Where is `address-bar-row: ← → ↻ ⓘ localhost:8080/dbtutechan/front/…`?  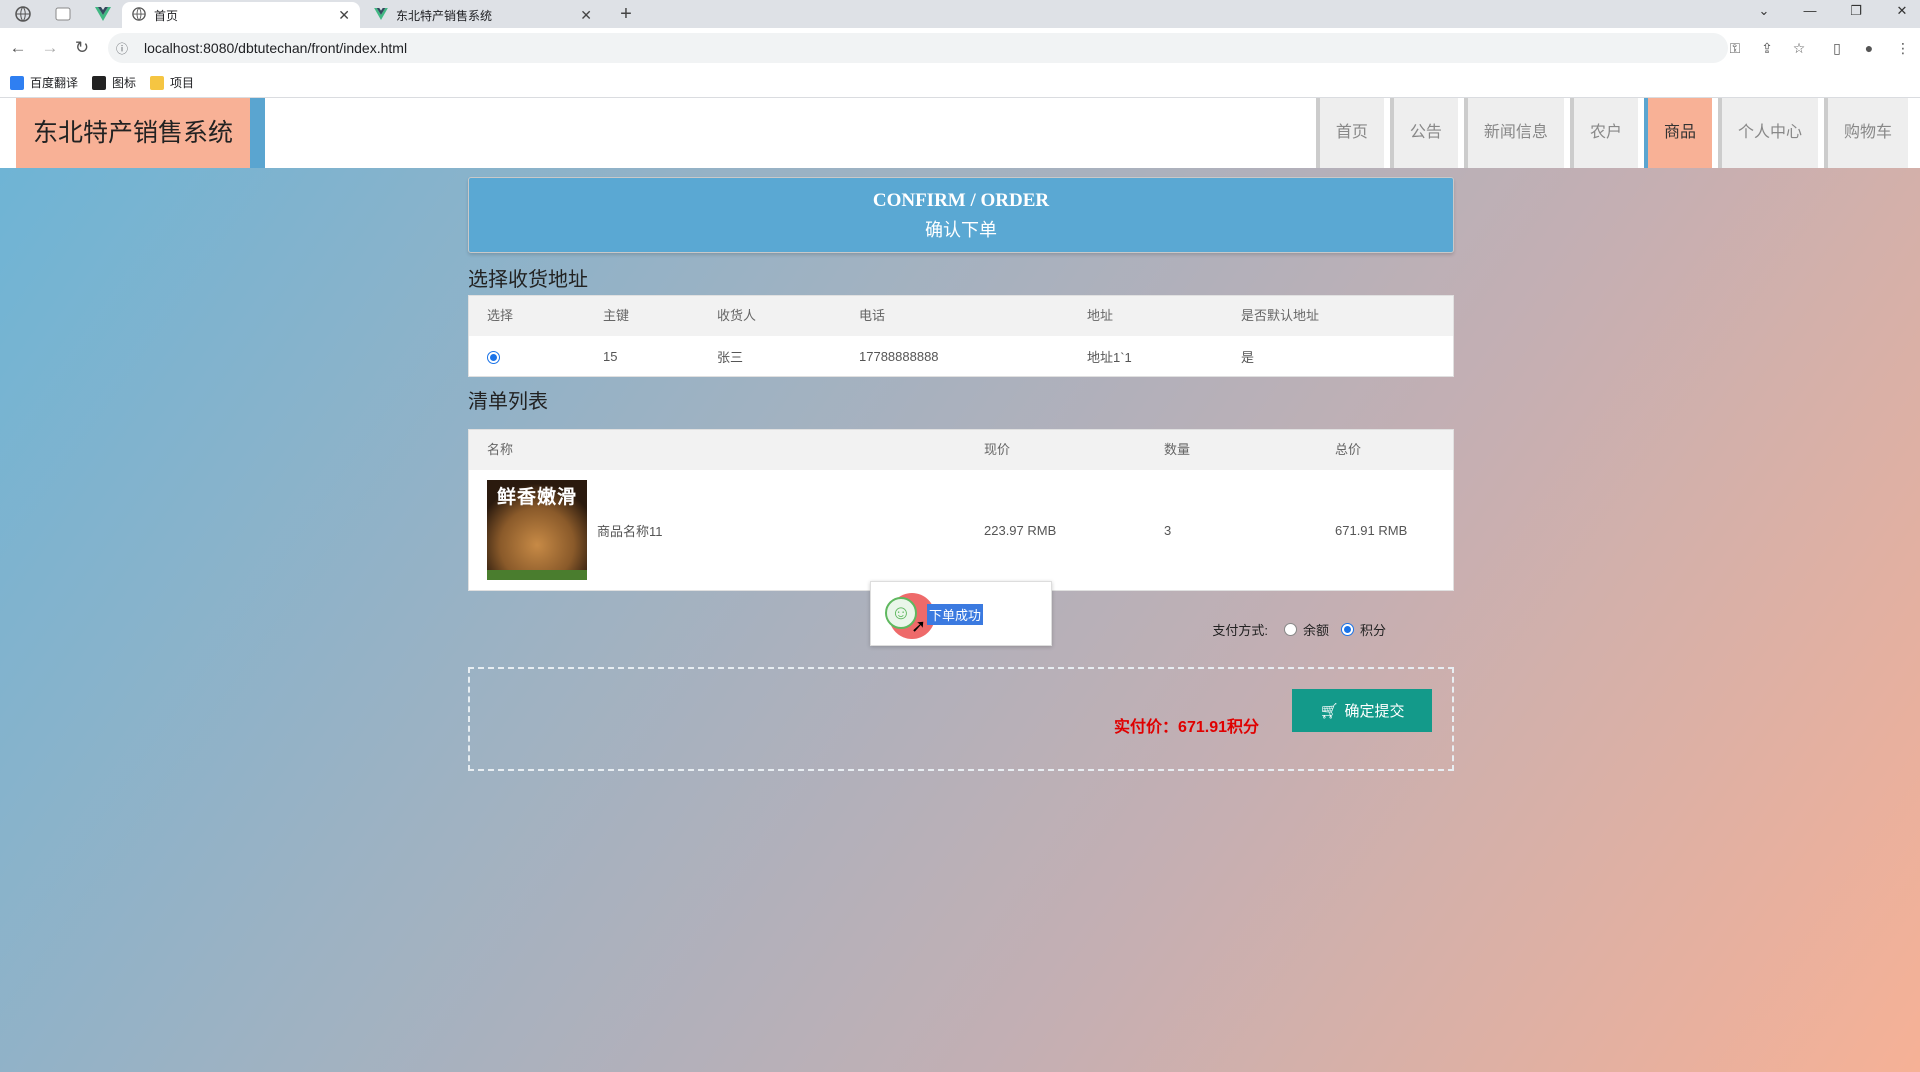 address-bar-row: ← → ↻ ⓘ localhost:8080/dbtutechan/front/… is located at coordinates (960, 48).